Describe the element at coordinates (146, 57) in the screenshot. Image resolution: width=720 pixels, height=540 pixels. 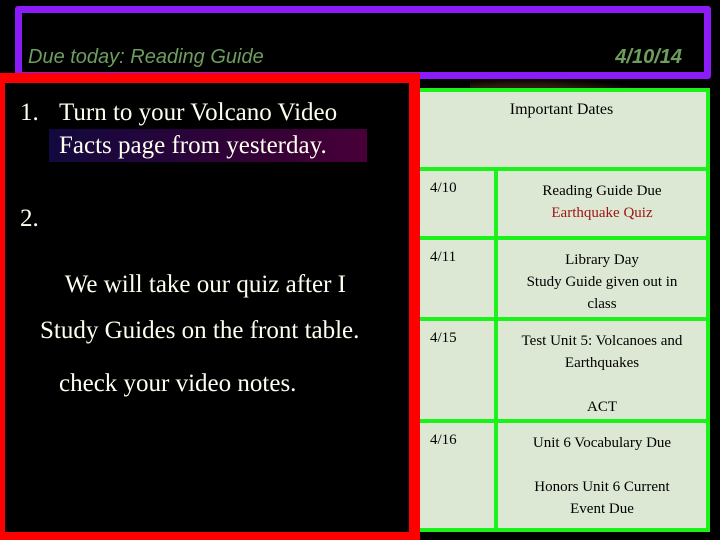
I see `due-today-heading: Due today: Reading Guide` at that location.